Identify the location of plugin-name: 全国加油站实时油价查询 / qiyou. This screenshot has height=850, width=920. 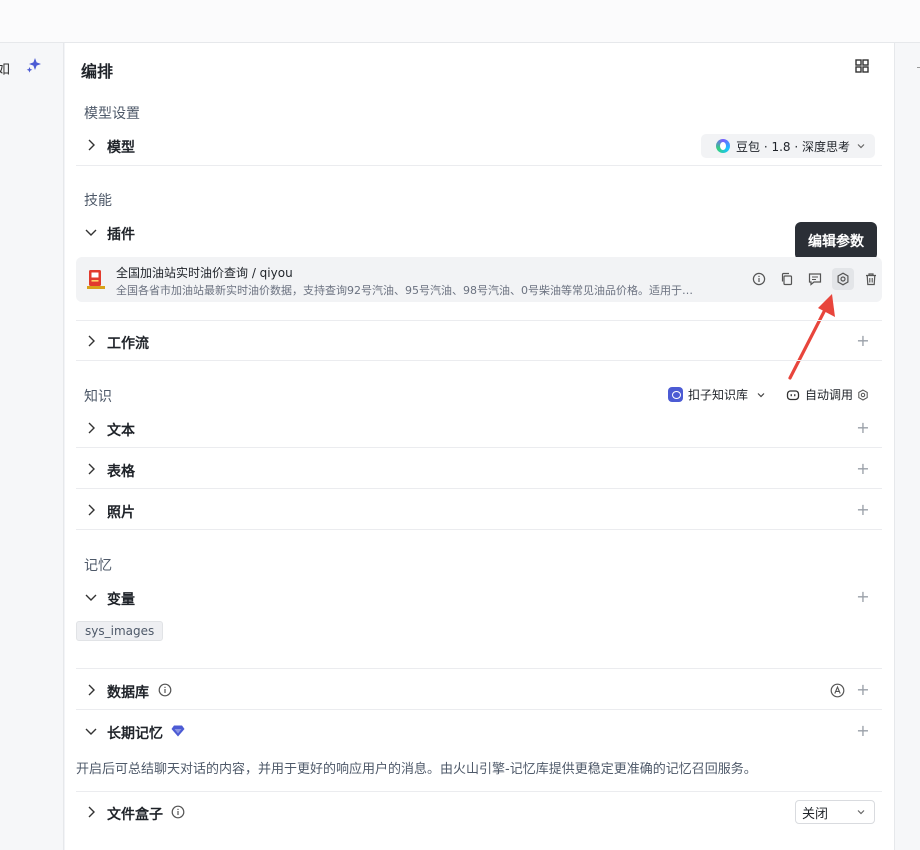
(204, 273).